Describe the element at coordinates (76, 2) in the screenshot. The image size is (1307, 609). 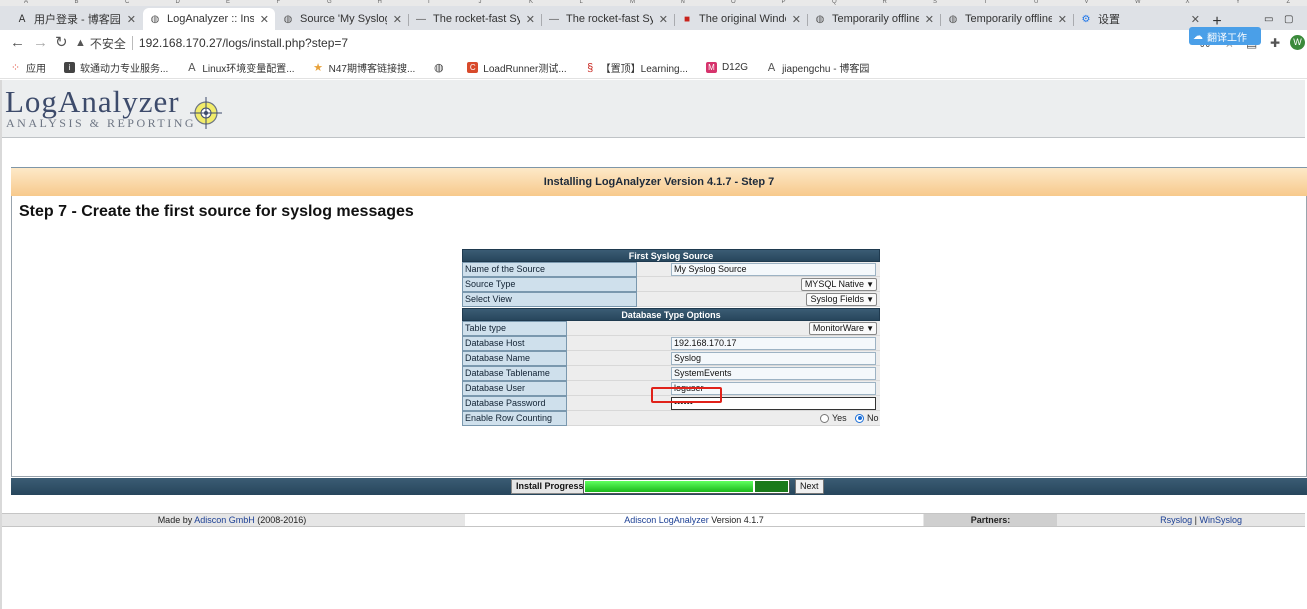
I see `column-letter: B` at that location.